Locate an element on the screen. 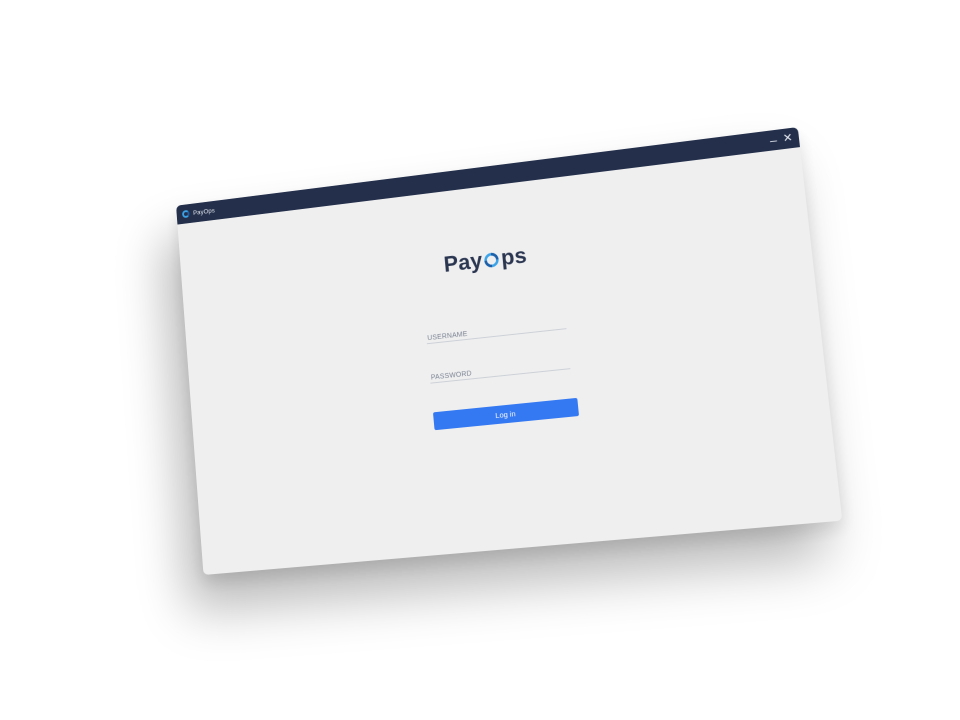 This screenshot has width=960, height=720. password-input is located at coordinates (501, 371).